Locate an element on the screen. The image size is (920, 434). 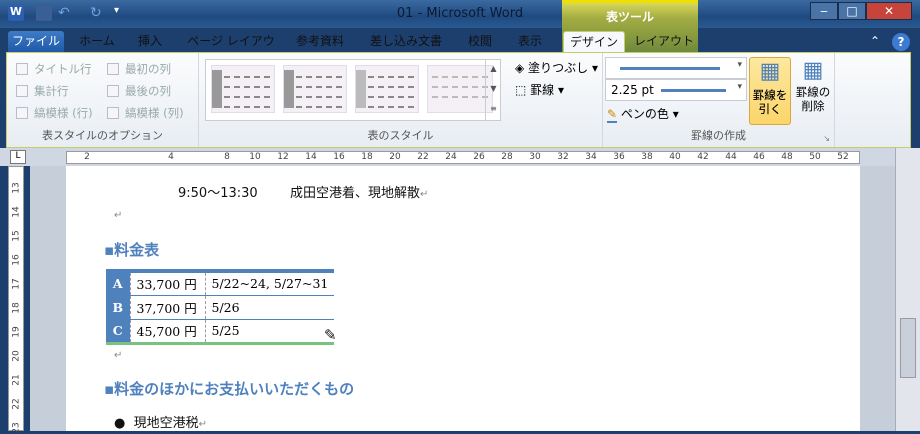
group-label: 罫線の作成 is located at coordinates (718, 135).